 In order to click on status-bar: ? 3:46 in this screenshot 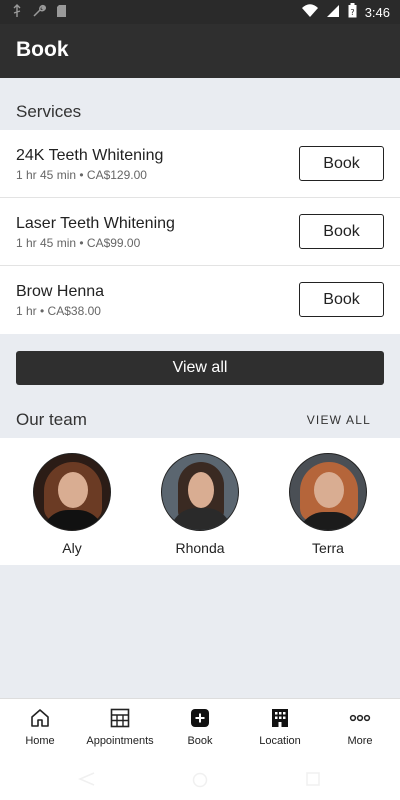, I will do `click(200, 12)`.